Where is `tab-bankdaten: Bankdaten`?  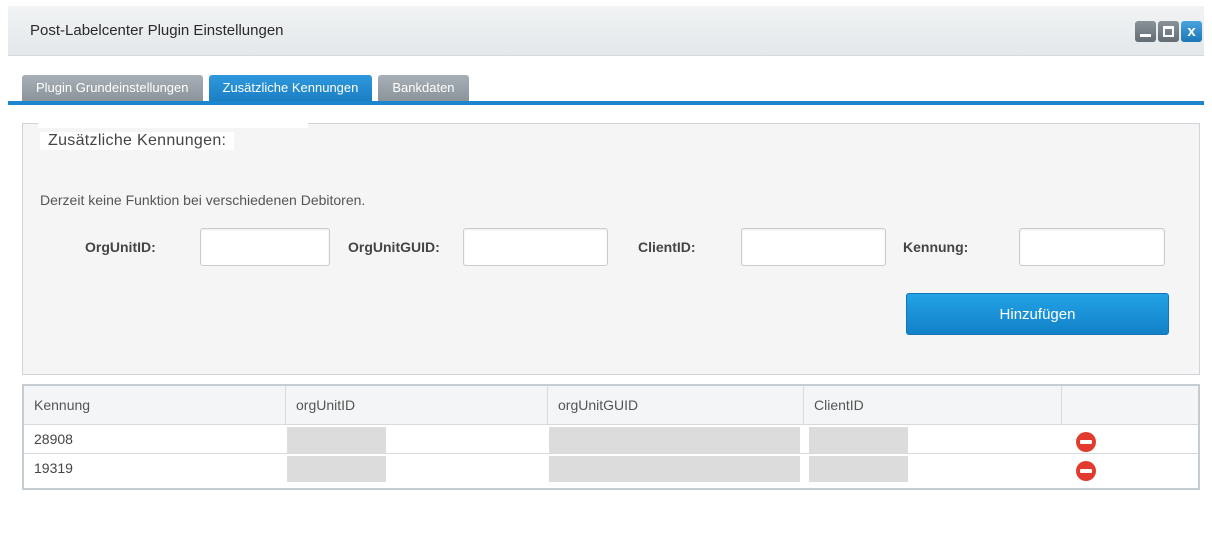
tab-bankdaten: Bankdaten is located at coordinates (423, 88).